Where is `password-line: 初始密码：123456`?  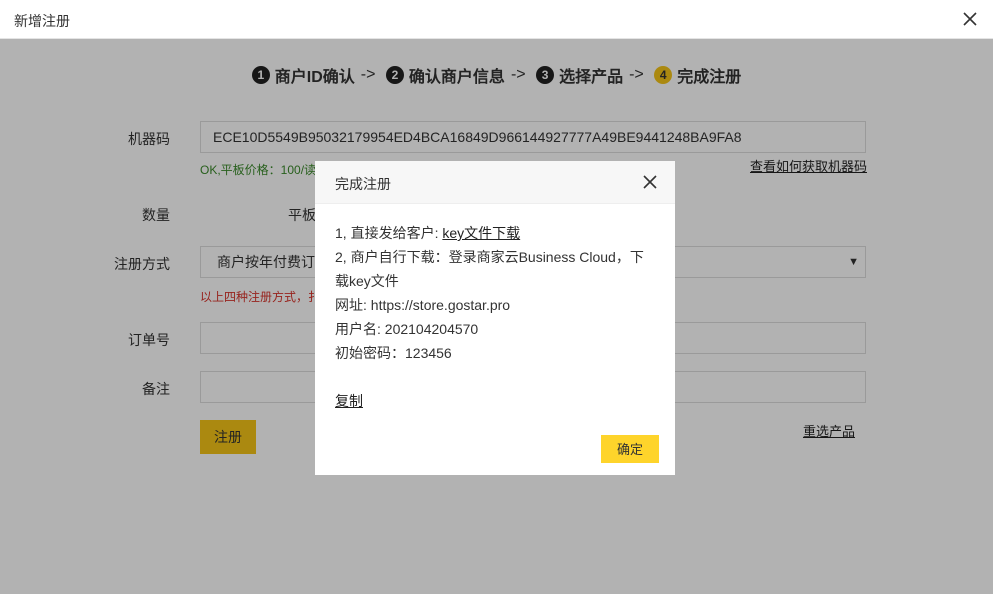 password-line: 初始密码：123456 is located at coordinates (393, 353).